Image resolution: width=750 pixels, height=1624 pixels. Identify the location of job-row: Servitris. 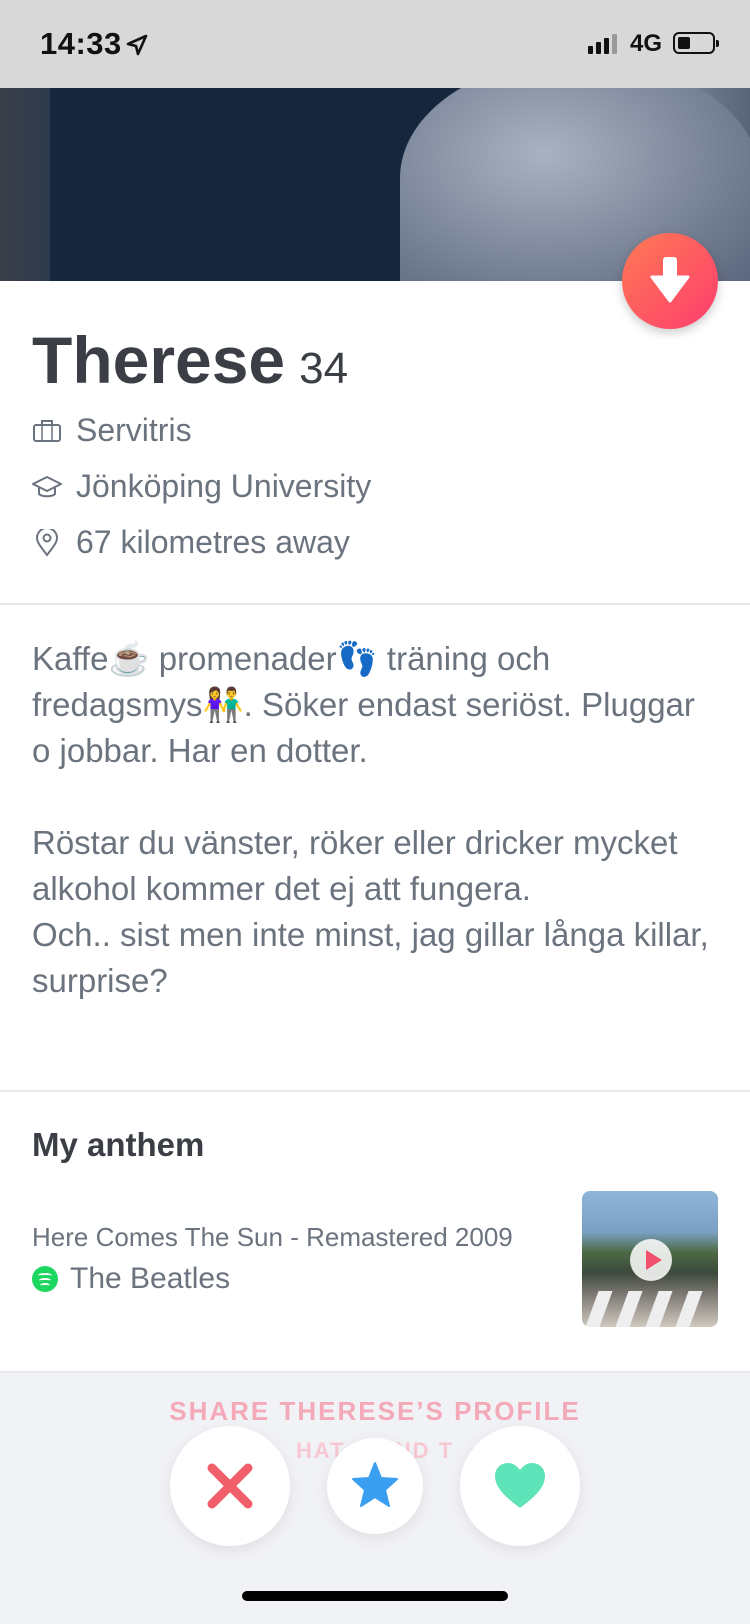
(112, 430).